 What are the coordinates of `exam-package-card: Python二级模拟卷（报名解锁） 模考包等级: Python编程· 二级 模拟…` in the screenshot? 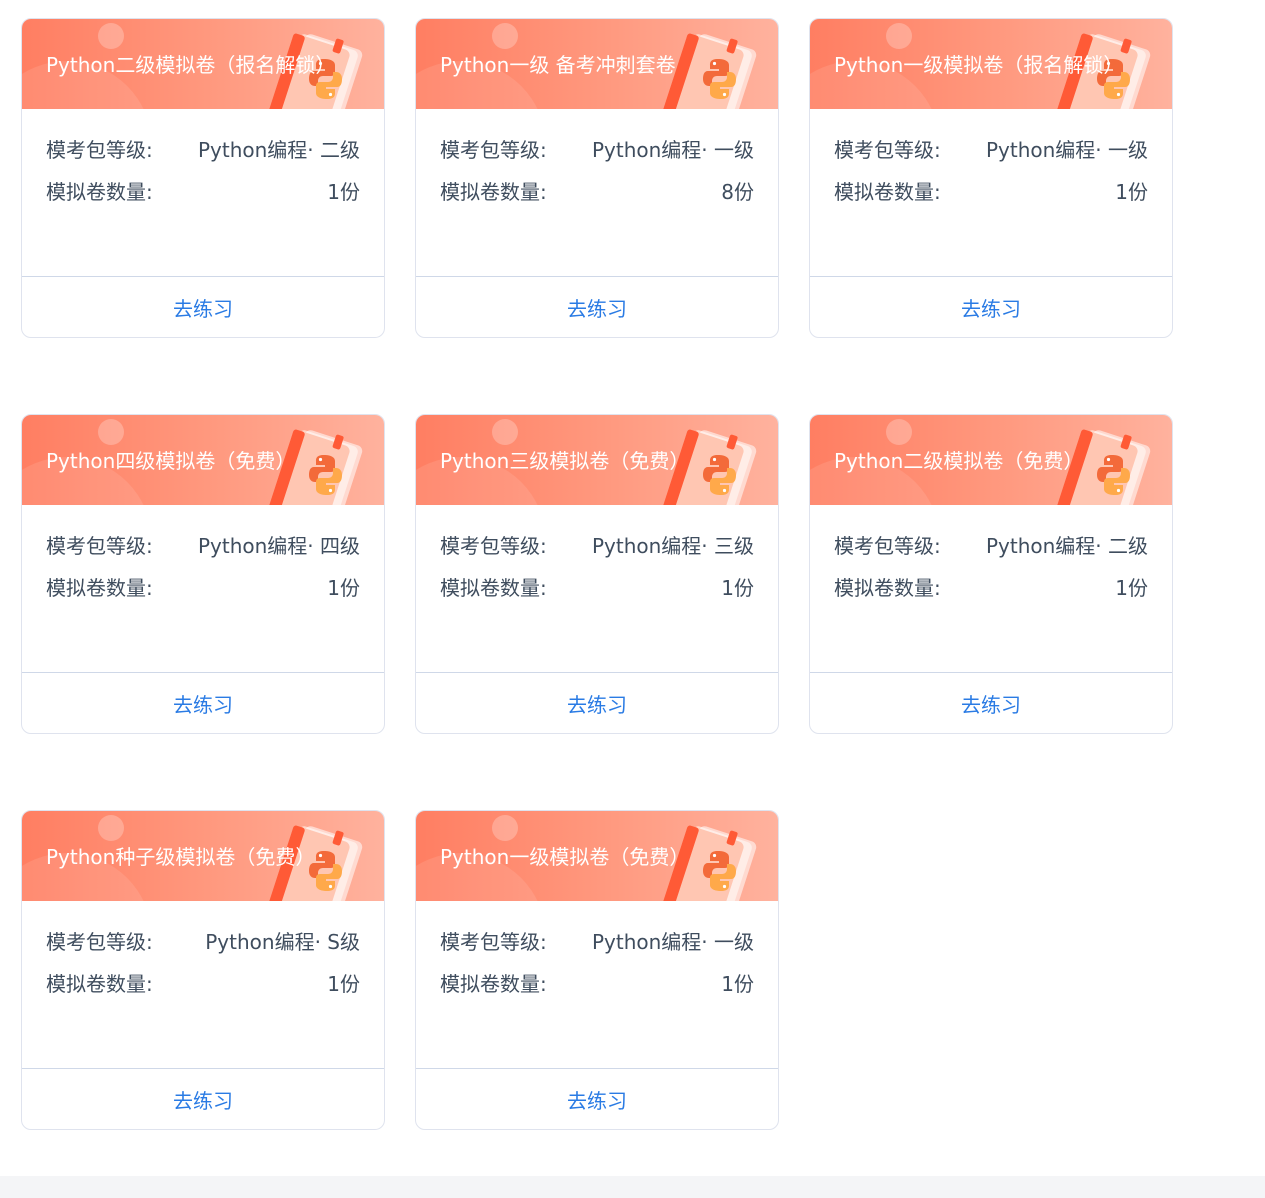 It's located at (203, 178).